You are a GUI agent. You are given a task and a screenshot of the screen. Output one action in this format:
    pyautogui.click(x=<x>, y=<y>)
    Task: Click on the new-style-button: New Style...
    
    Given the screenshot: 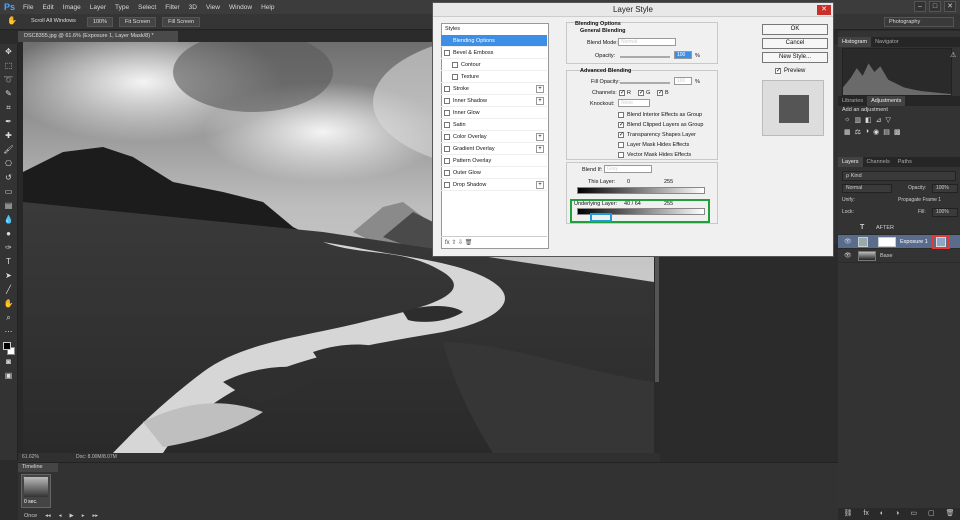 What is the action you would take?
    pyautogui.click(x=795, y=57)
    